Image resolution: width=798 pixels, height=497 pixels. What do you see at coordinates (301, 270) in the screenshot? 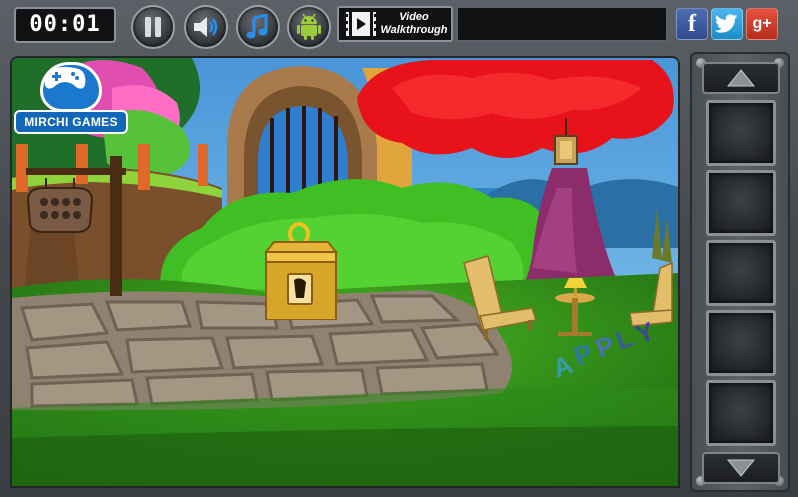
I see `locked-chest` at bounding box center [301, 270].